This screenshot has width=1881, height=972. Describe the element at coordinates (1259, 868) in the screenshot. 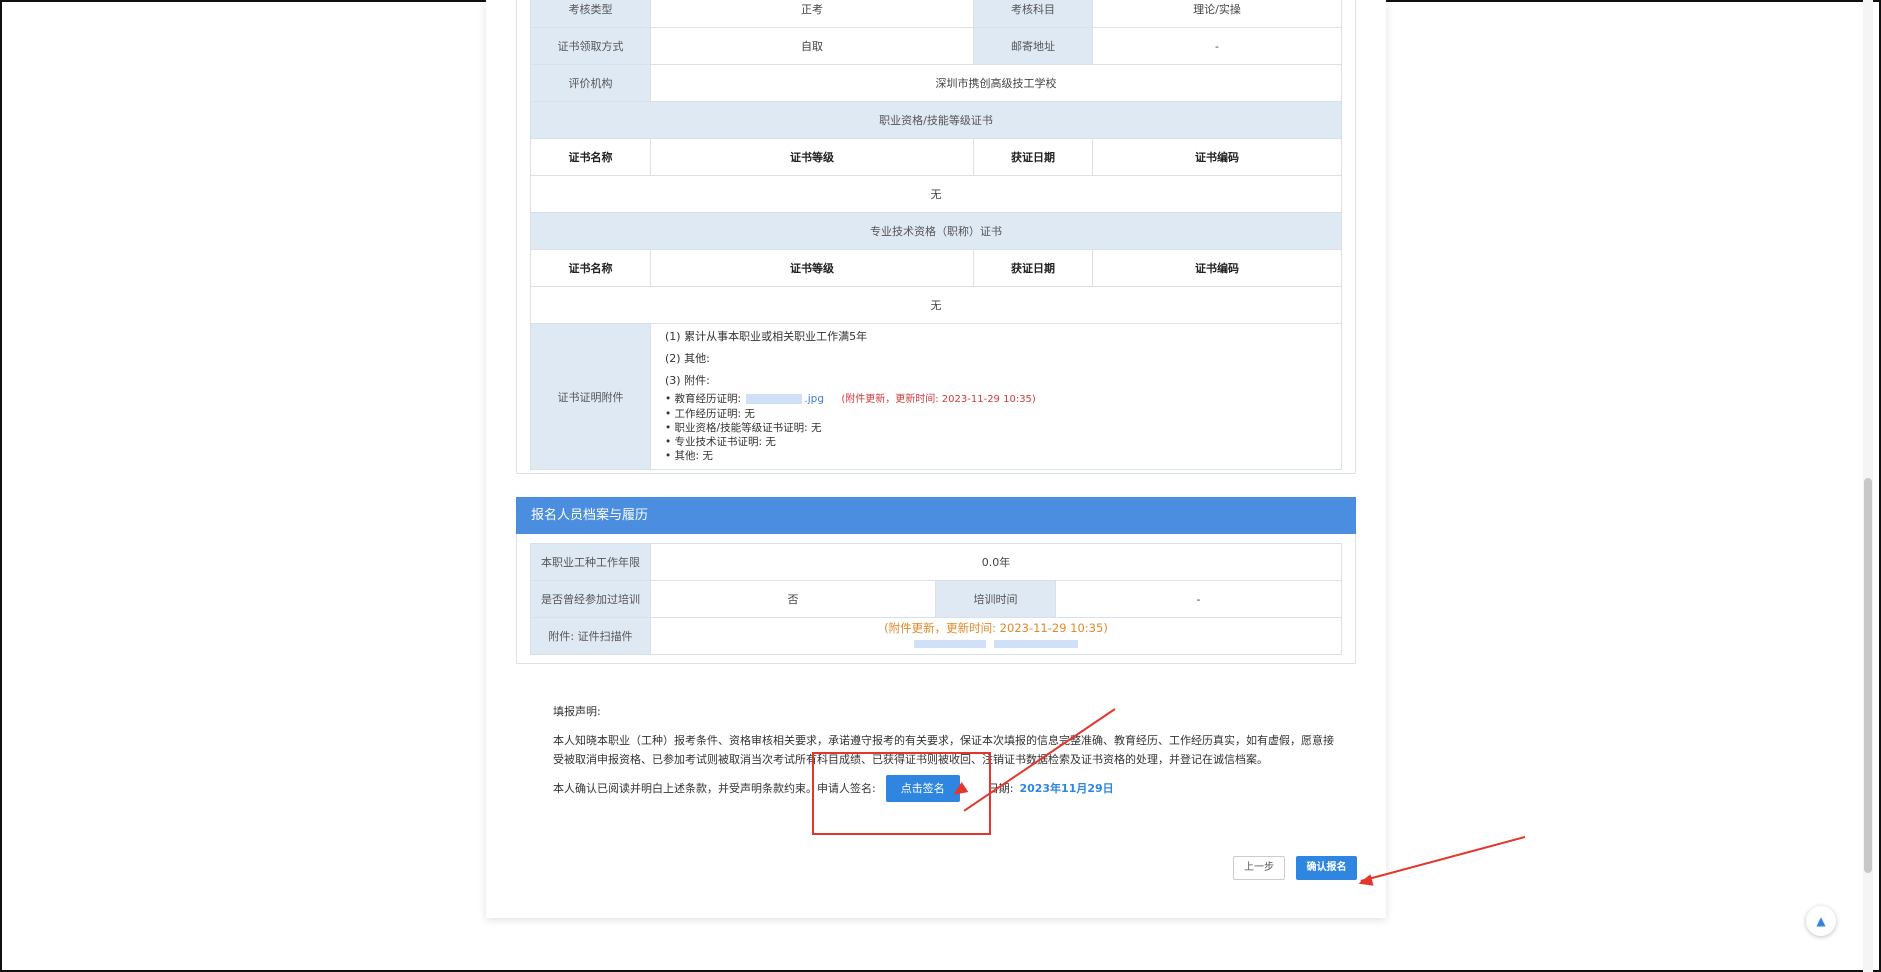

I see `previous-step-button: 上一步` at that location.